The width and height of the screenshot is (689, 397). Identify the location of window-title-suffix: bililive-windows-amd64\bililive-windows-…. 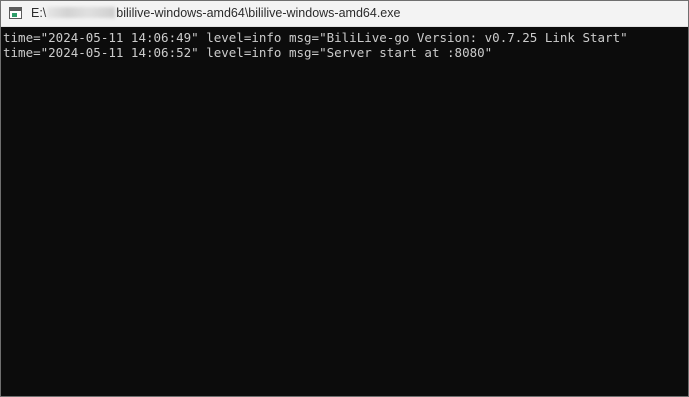
(258, 13).